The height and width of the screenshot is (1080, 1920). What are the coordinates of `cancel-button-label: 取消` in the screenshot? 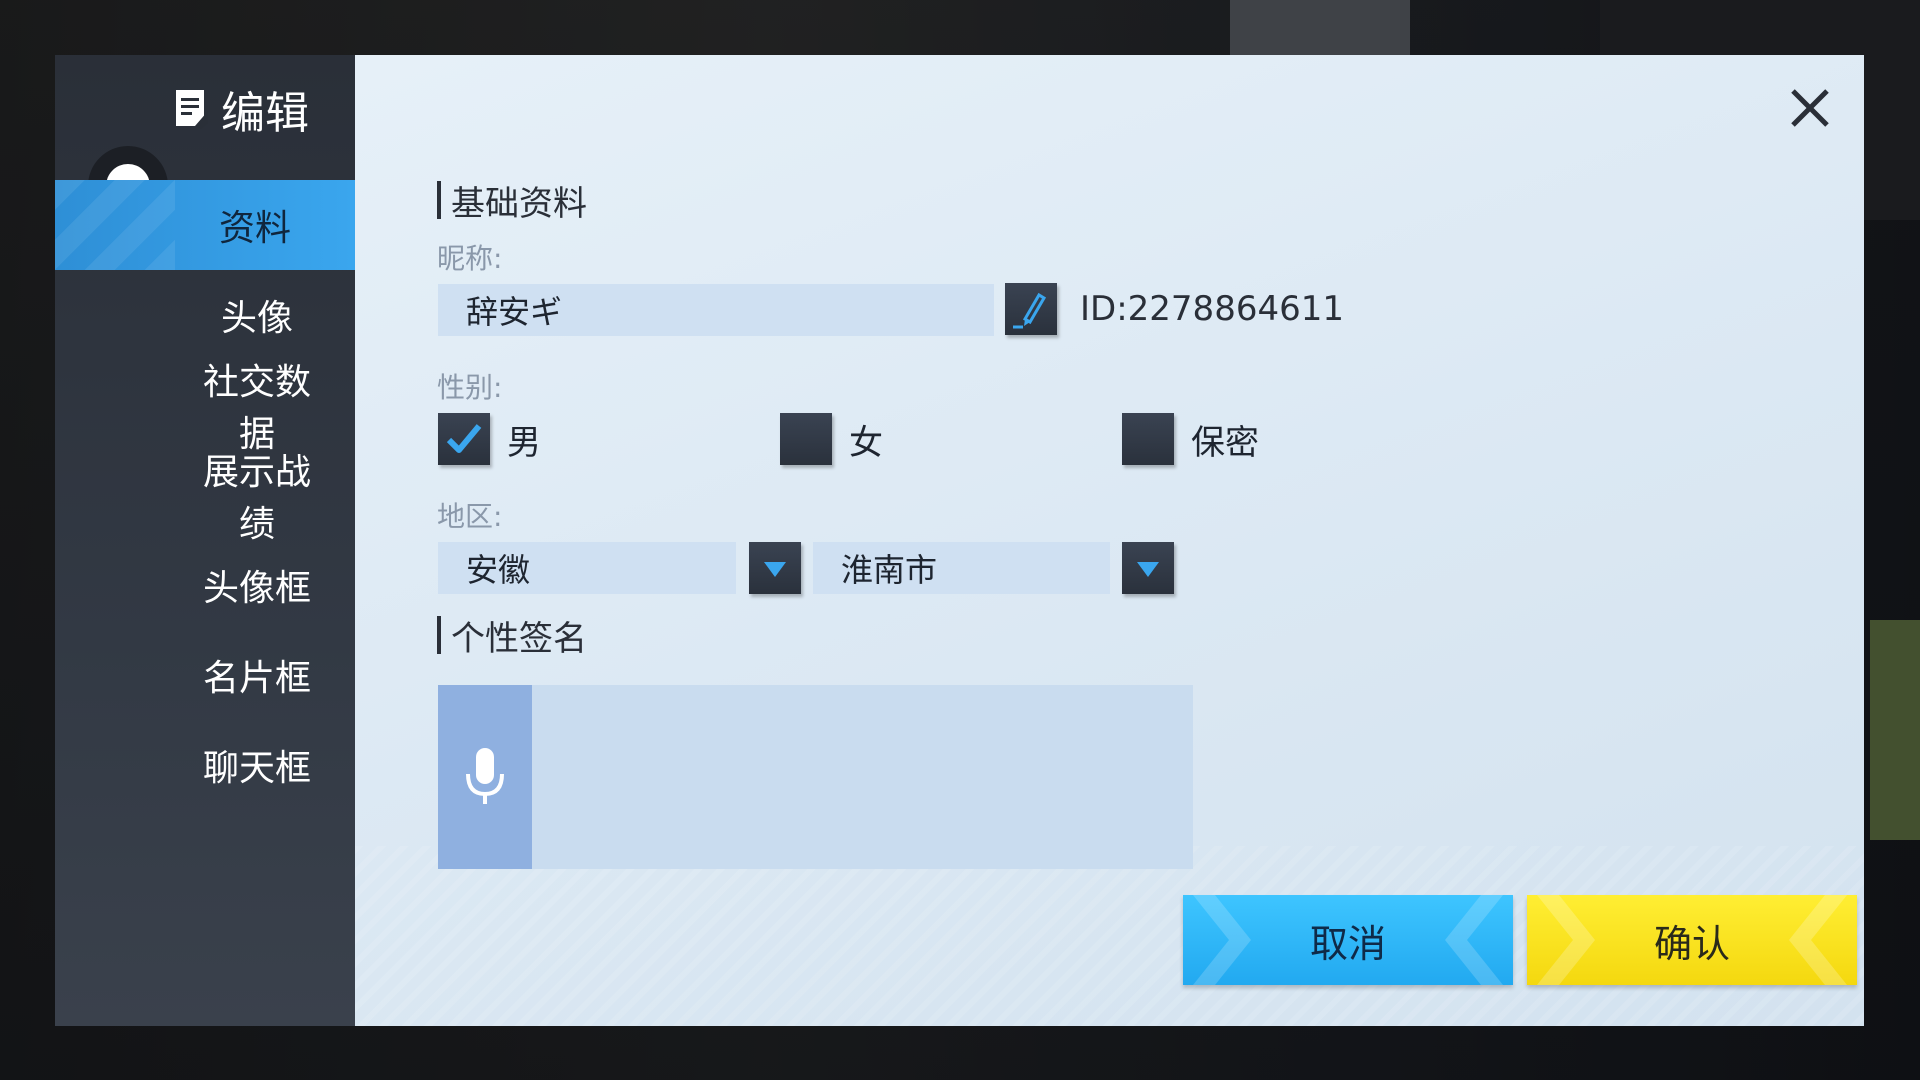 It's located at (1347, 943).